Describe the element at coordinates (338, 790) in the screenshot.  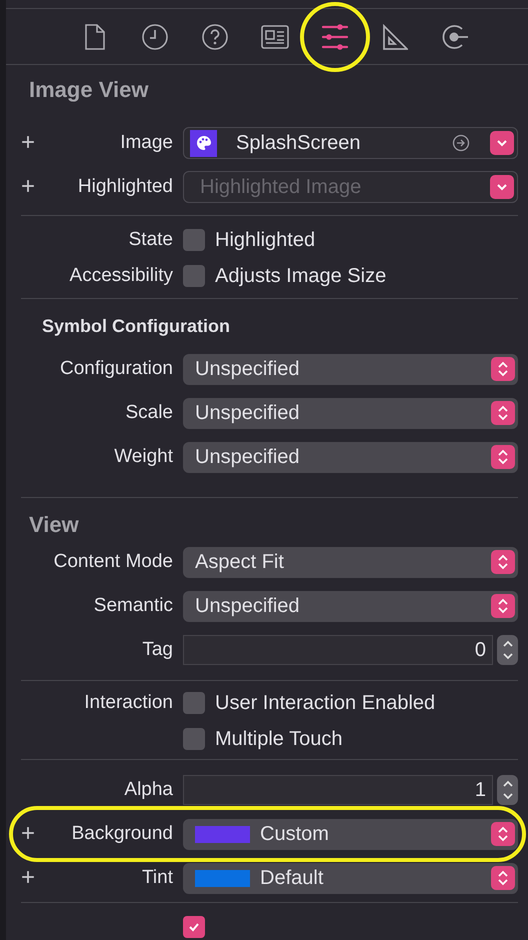
I see `number-field: 1` at that location.